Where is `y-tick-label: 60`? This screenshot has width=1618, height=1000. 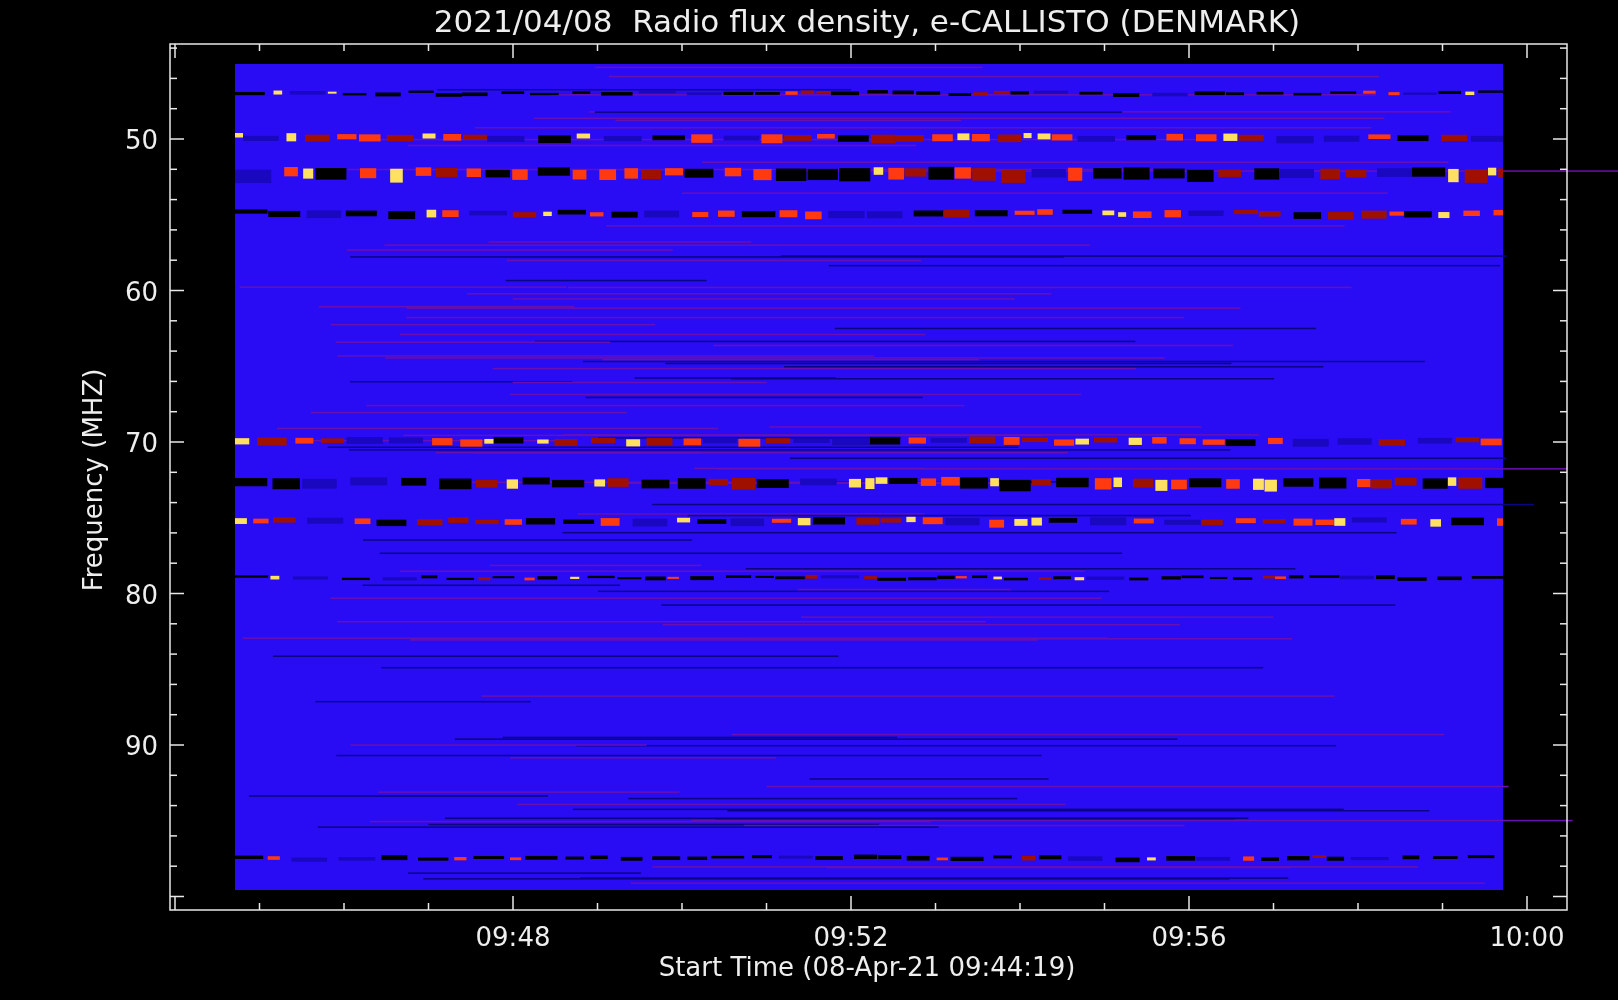
y-tick-label: 60 is located at coordinates (141, 291).